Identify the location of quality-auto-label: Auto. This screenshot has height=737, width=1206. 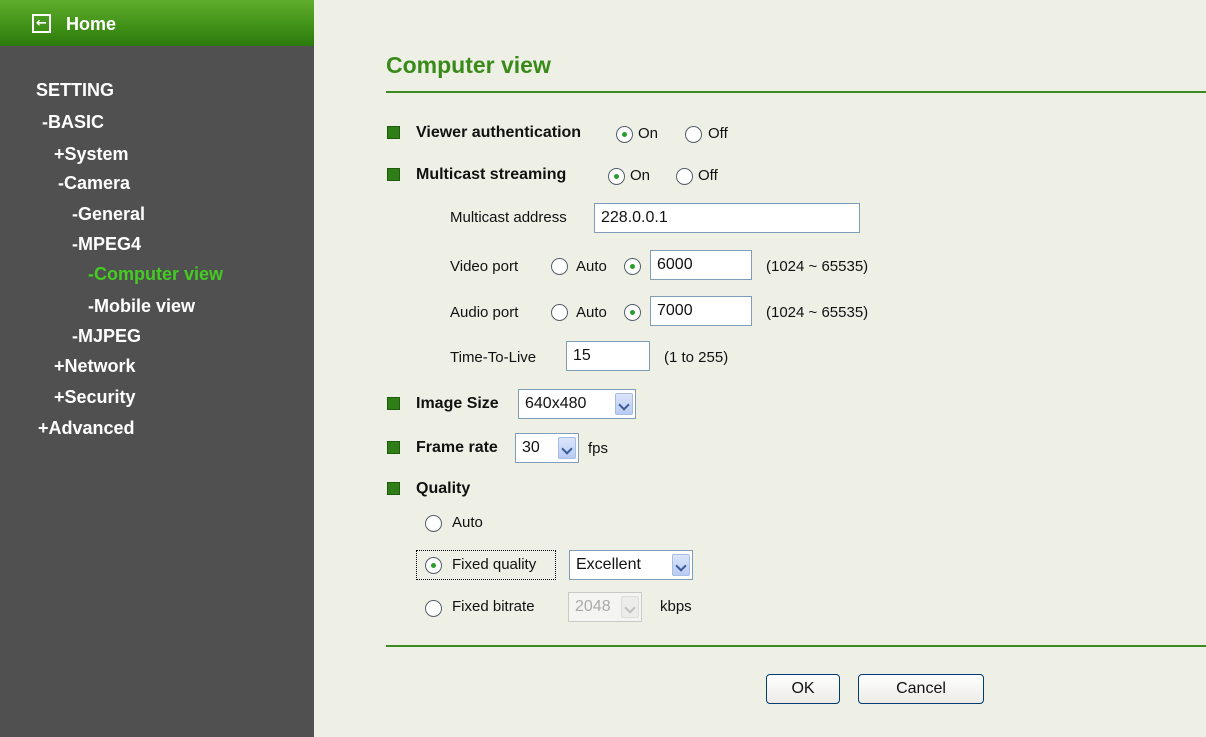
(467, 522).